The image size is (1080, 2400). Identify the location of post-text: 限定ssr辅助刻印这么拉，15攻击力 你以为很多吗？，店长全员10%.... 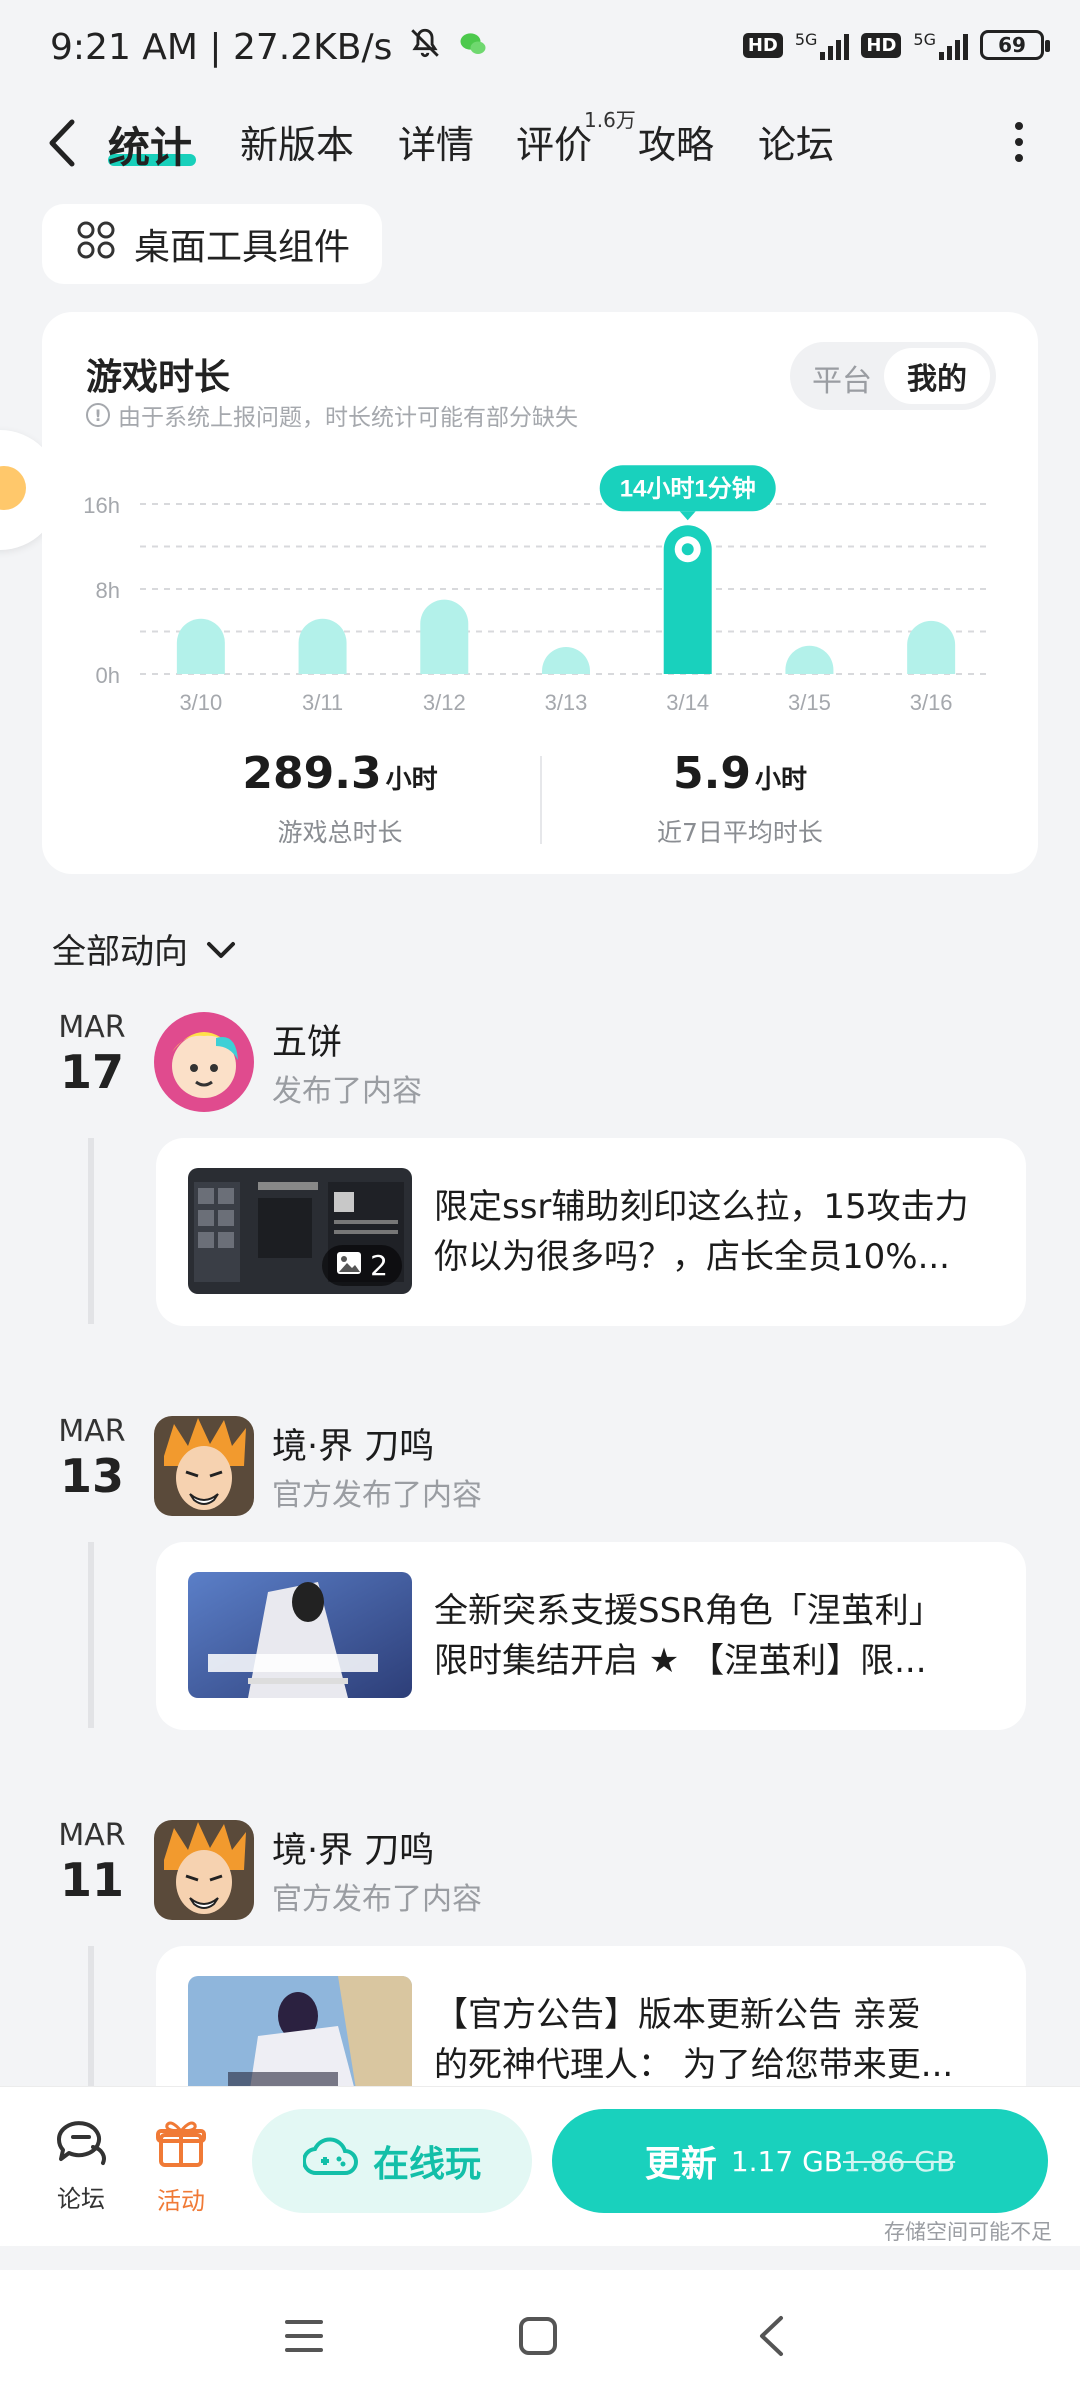
(719, 1232).